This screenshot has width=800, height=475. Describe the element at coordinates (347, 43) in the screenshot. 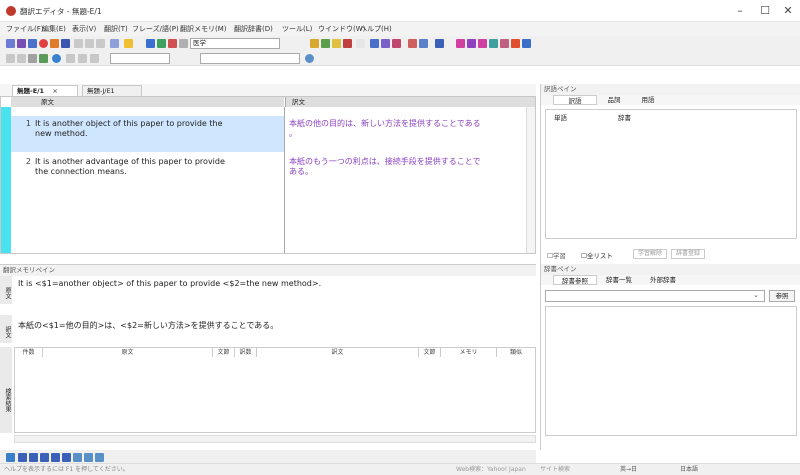

I see `tool-d-icon` at that location.